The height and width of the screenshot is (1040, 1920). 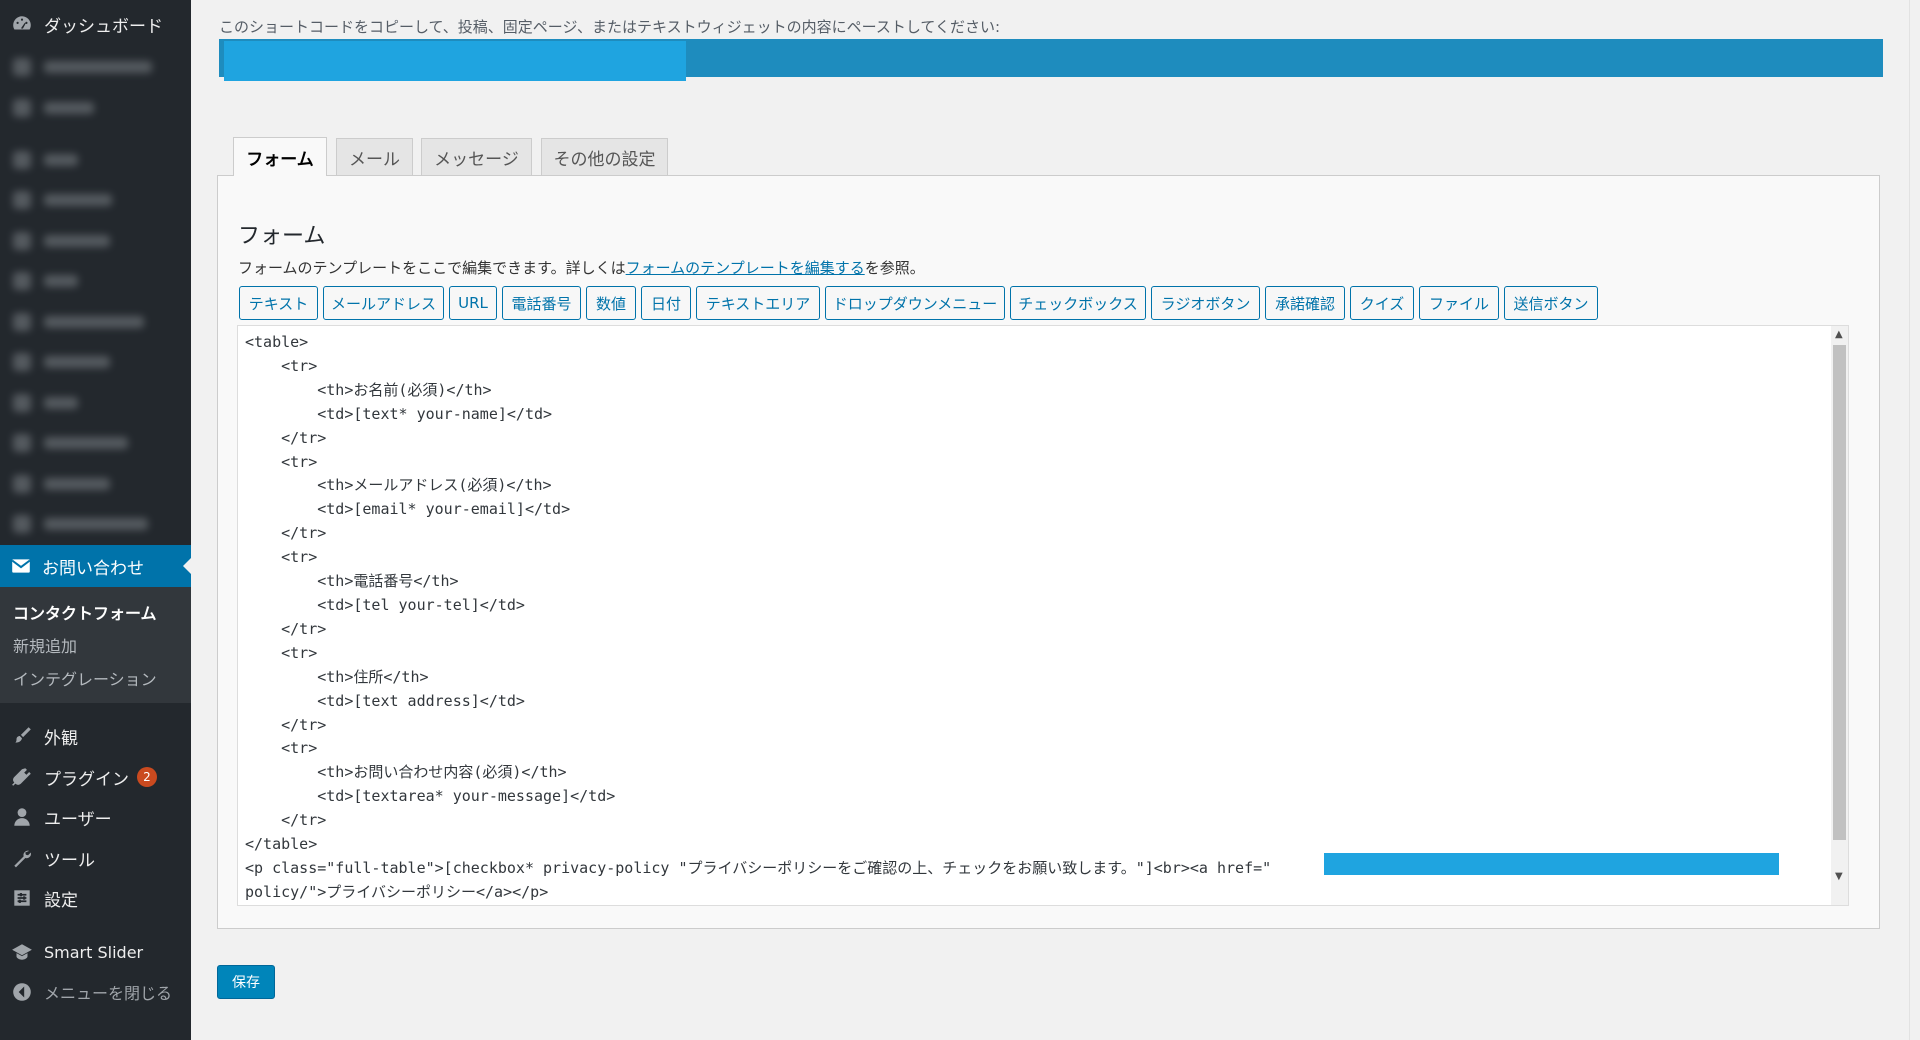 I want to click on shortcode-selection, so click(x=455, y=61).